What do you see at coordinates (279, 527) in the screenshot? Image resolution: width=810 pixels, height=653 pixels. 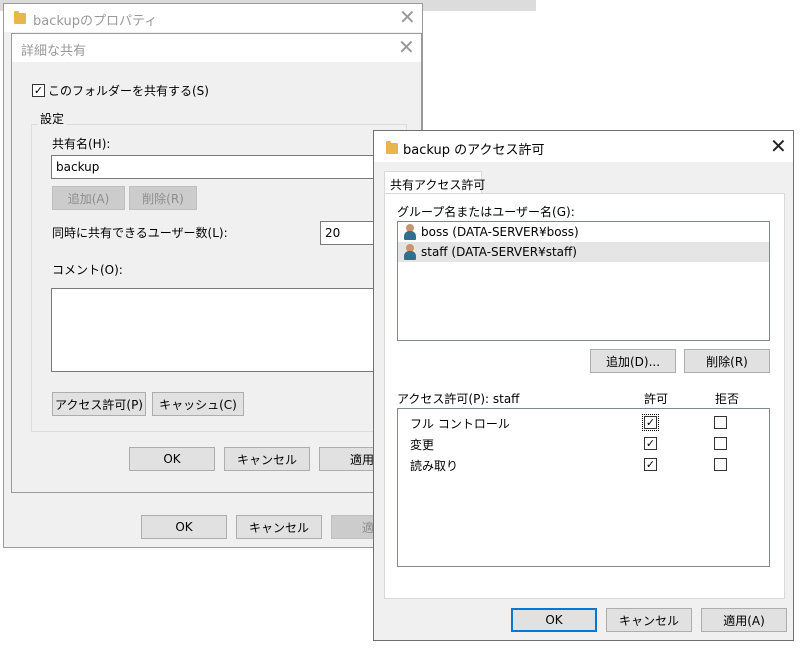 I see `properties-cancel-button: キャンセル` at bounding box center [279, 527].